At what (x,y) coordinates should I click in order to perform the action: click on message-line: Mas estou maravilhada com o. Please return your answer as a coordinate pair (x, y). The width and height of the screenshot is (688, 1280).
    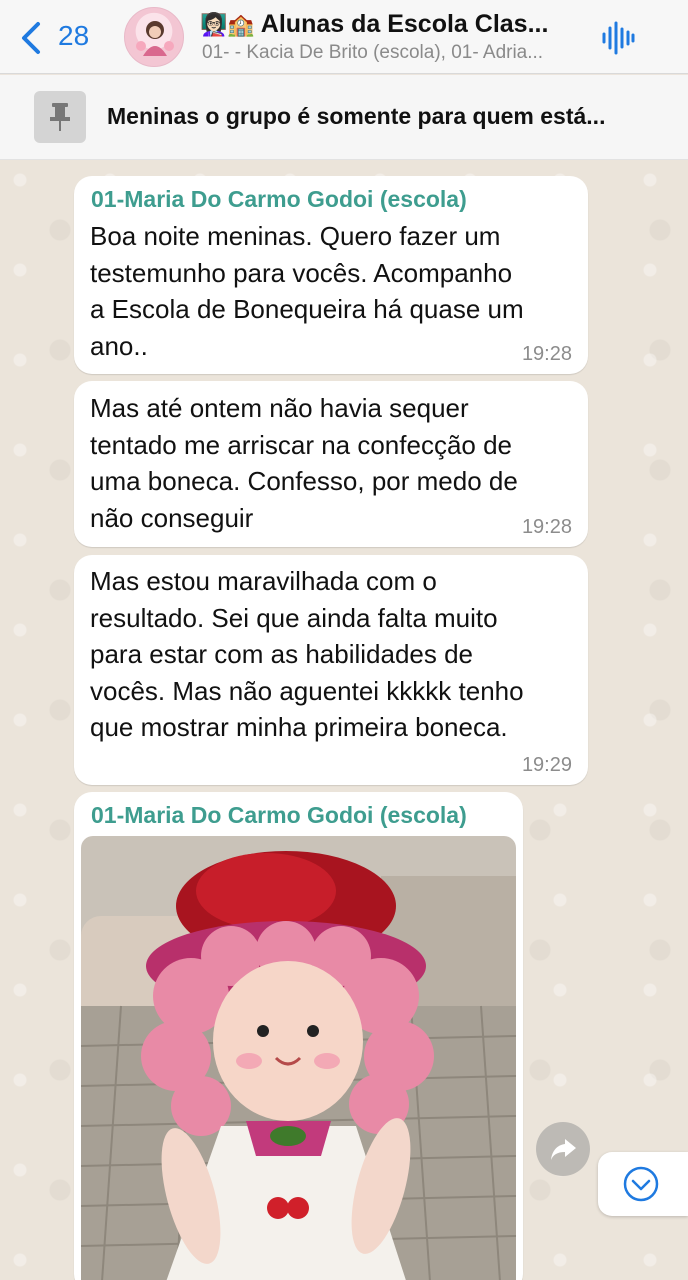
    Looking at the image, I should click on (263, 581).